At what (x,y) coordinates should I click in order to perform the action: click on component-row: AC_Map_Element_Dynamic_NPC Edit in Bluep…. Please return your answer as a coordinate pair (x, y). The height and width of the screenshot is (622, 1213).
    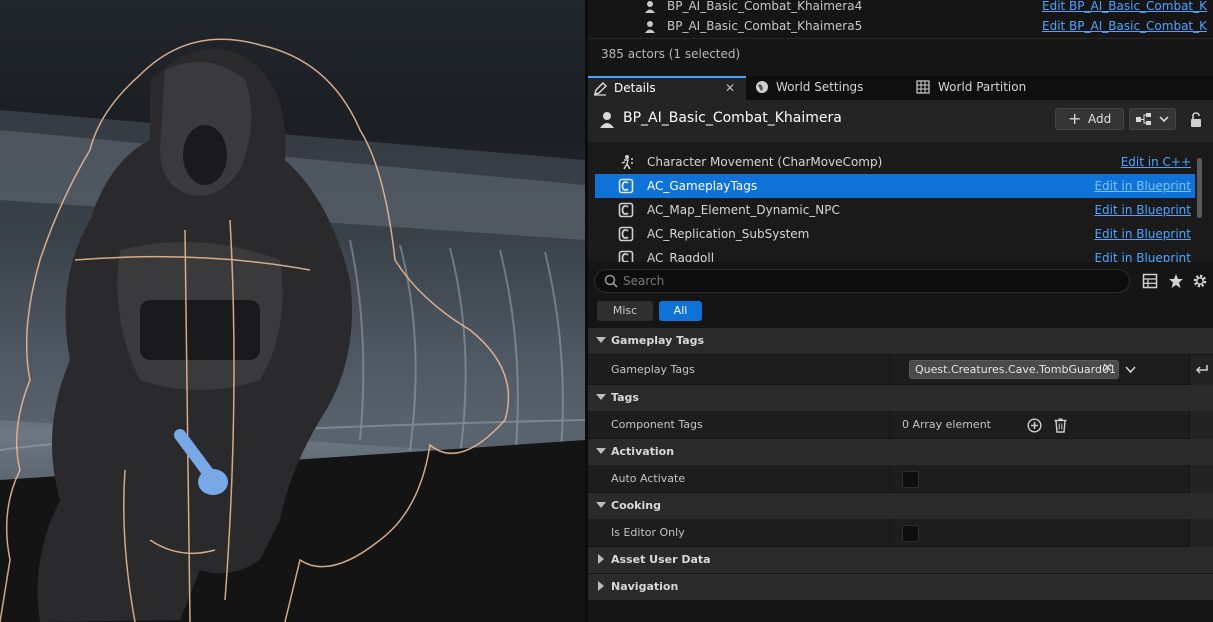
    Looking at the image, I should click on (895, 210).